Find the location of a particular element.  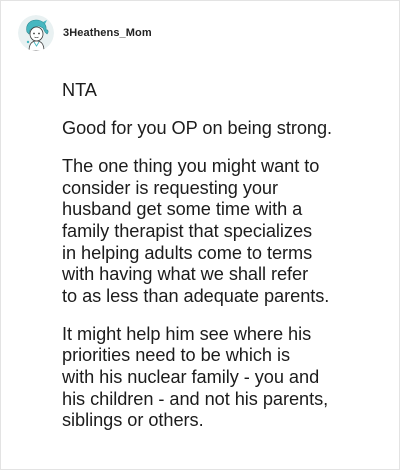

comment-username: 3Heathens_Mom is located at coordinates (107, 33).